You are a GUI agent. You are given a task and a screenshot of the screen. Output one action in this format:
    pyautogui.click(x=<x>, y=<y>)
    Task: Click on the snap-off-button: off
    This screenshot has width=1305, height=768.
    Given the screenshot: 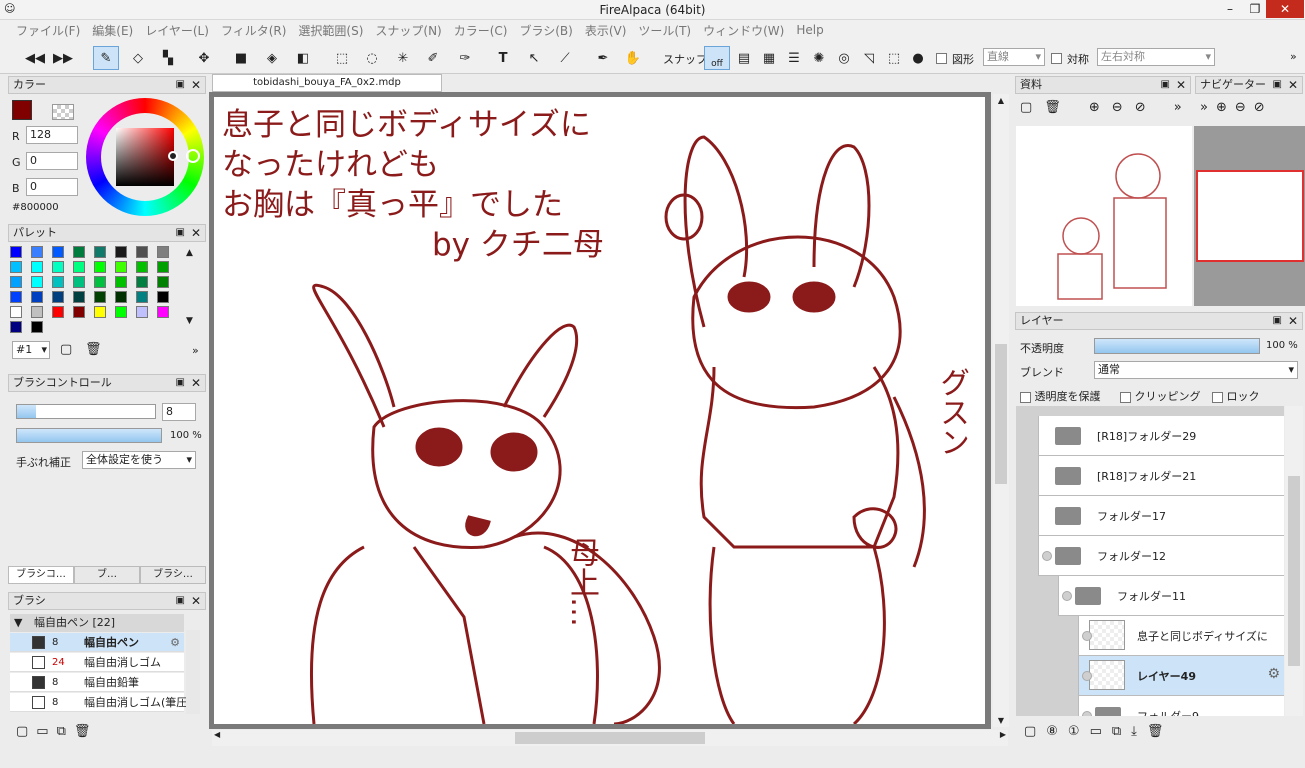 What is the action you would take?
    pyautogui.click(x=717, y=58)
    